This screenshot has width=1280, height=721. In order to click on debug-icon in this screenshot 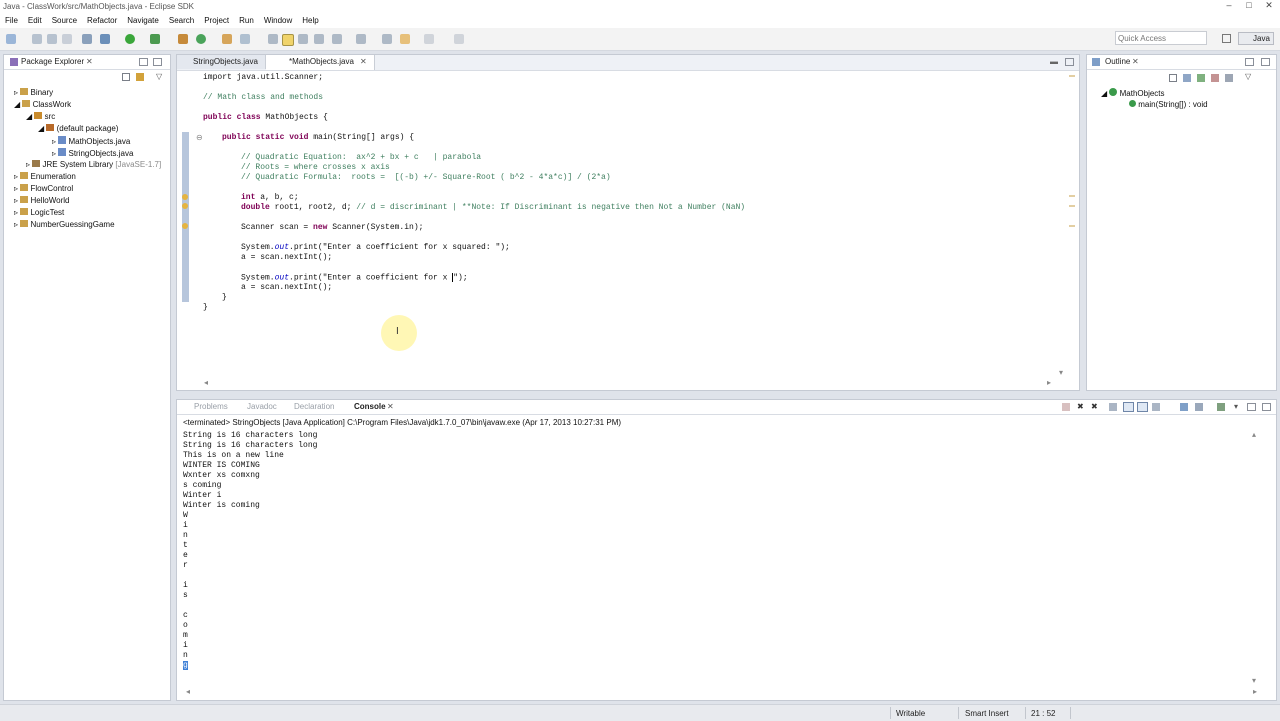, I will do `click(105, 39)`.